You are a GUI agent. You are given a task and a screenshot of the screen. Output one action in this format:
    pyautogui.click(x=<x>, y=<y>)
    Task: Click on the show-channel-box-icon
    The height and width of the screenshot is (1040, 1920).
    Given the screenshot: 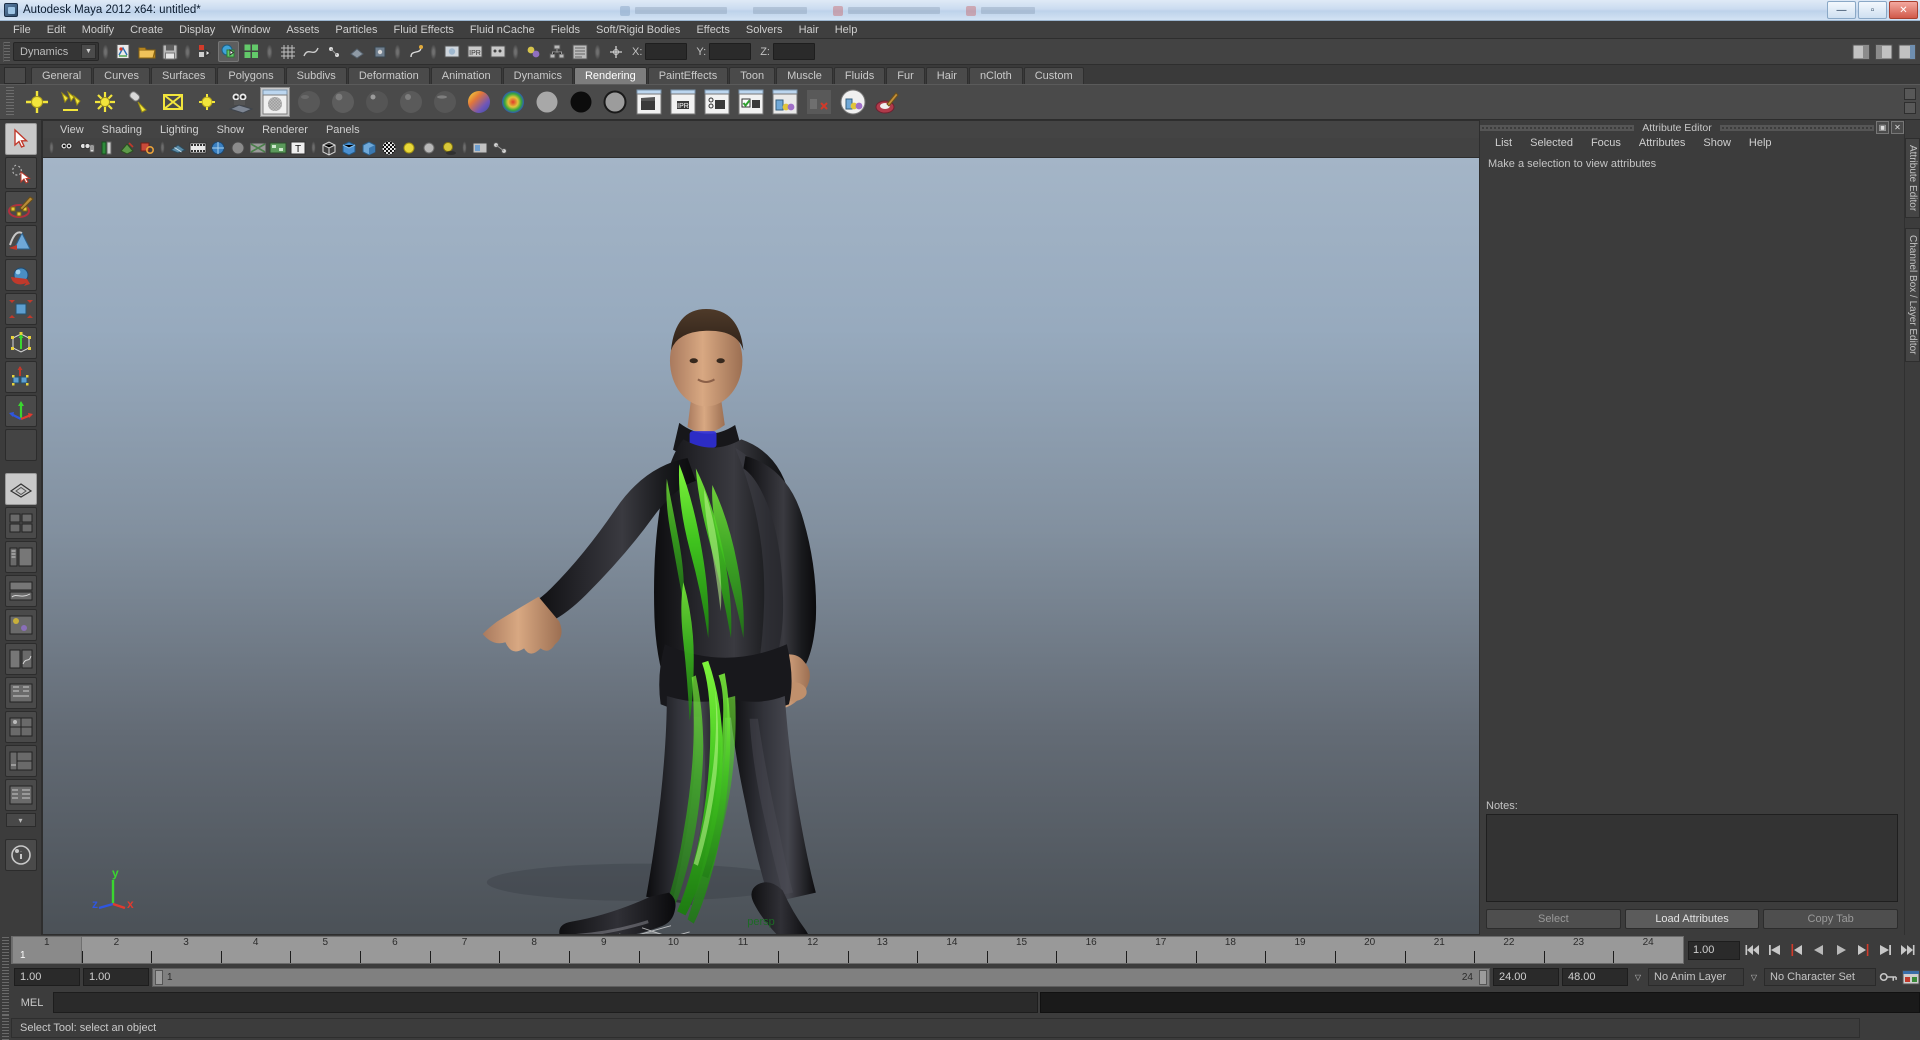 What is the action you would take?
    pyautogui.click(x=1906, y=51)
    